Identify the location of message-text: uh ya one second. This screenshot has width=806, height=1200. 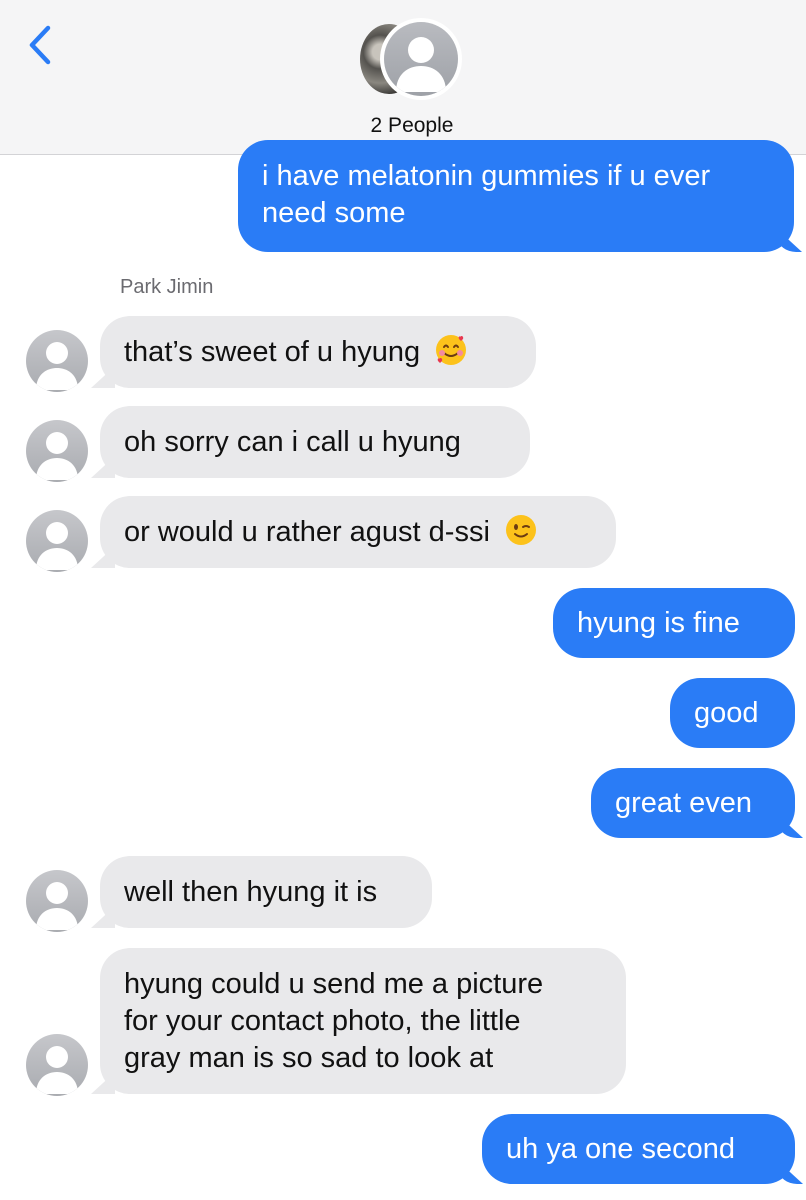
(620, 1149).